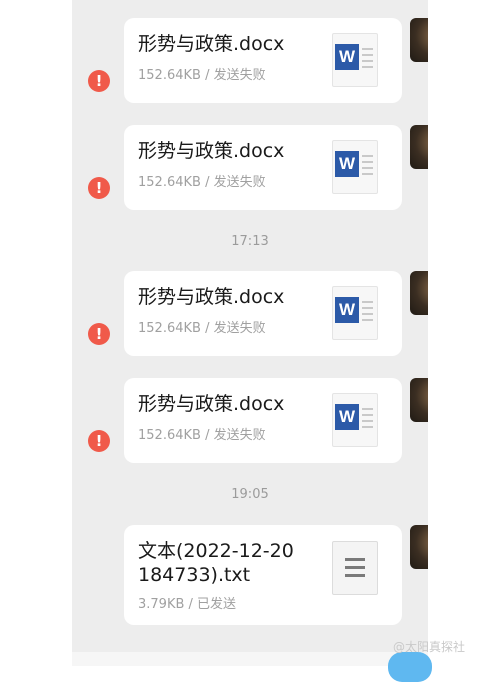 Image resolution: width=500 pixels, height=682 pixels. I want to click on send-button, so click(410, 667).